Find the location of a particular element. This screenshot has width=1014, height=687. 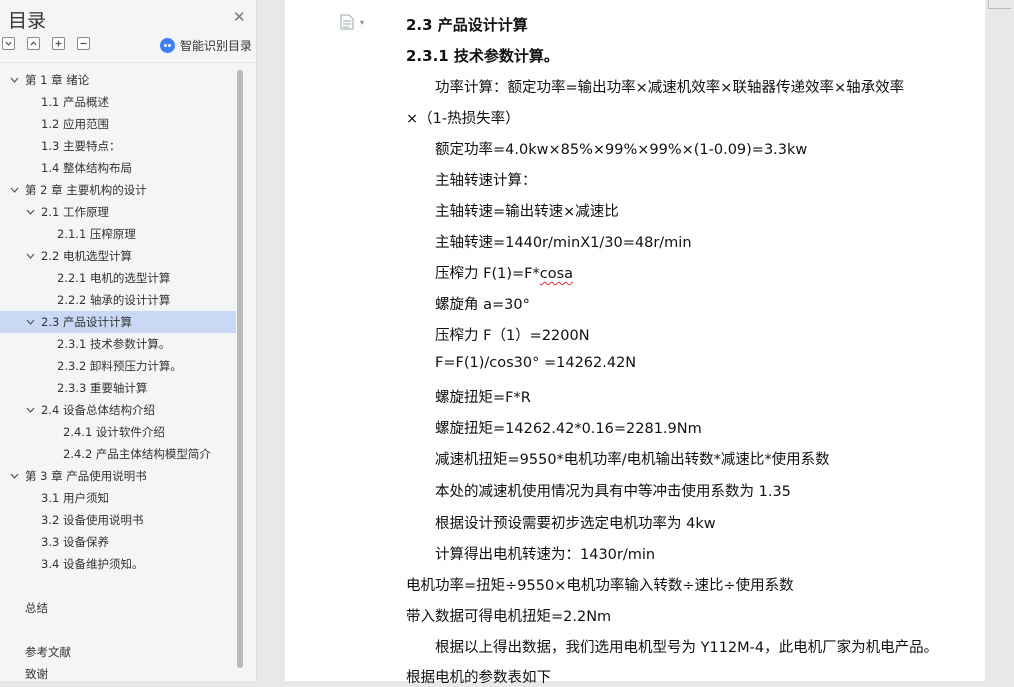

toc-item: 2.3.2 卸料预压力计算。 is located at coordinates (118, 366).